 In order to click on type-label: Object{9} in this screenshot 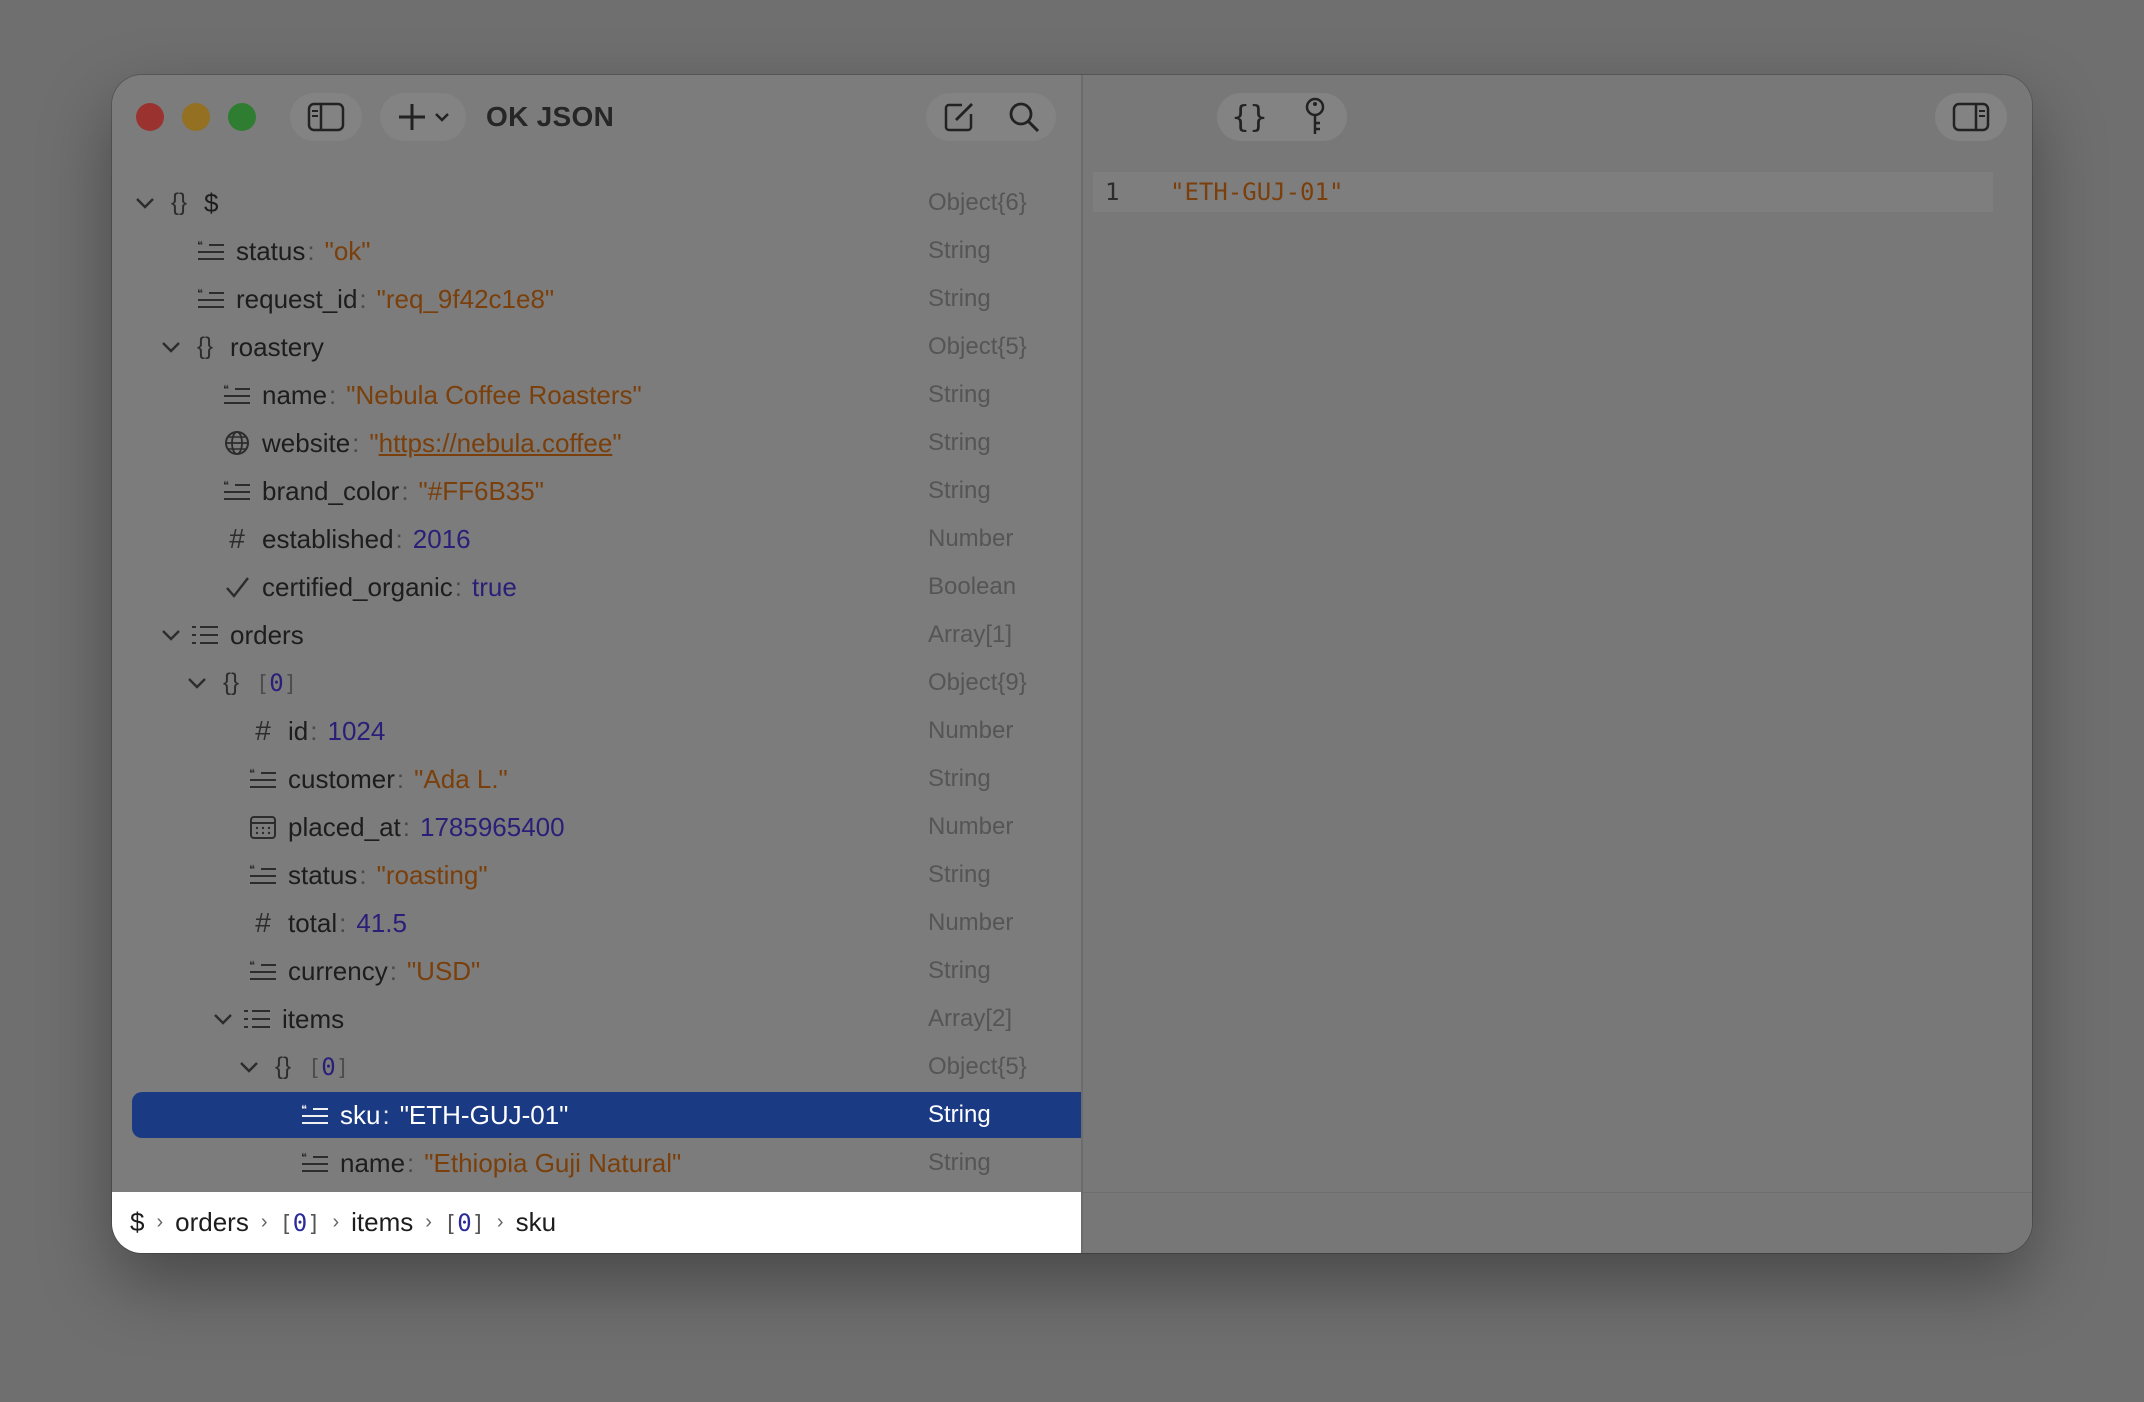, I will do `click(977, 682)`.